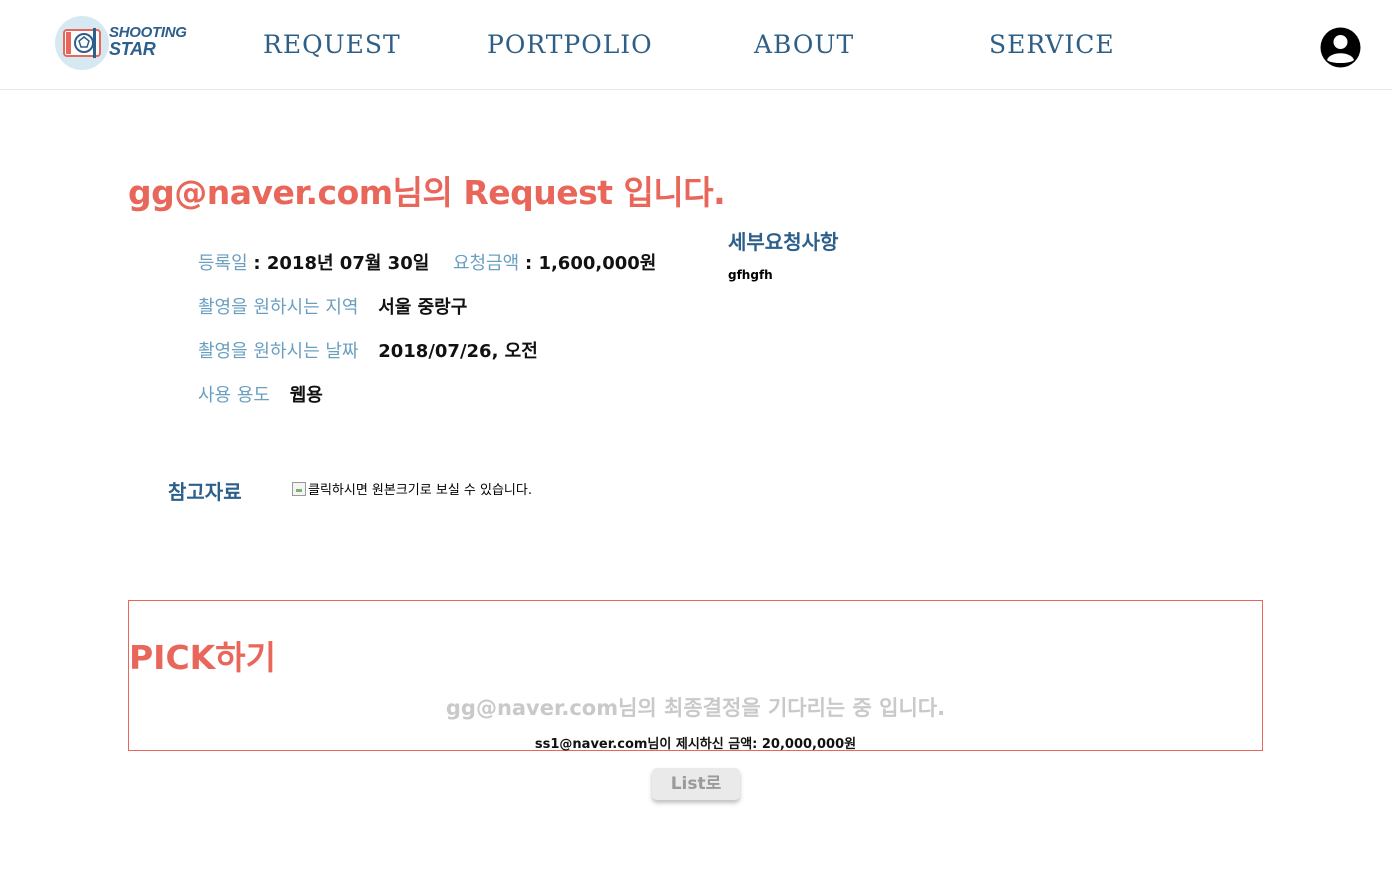 Image resolution: width=1392 pixels, height=882 pixels. Describe the element at coordinates (696, 784) in the screenshot. I see `back-to-list-button: List로` at that location.